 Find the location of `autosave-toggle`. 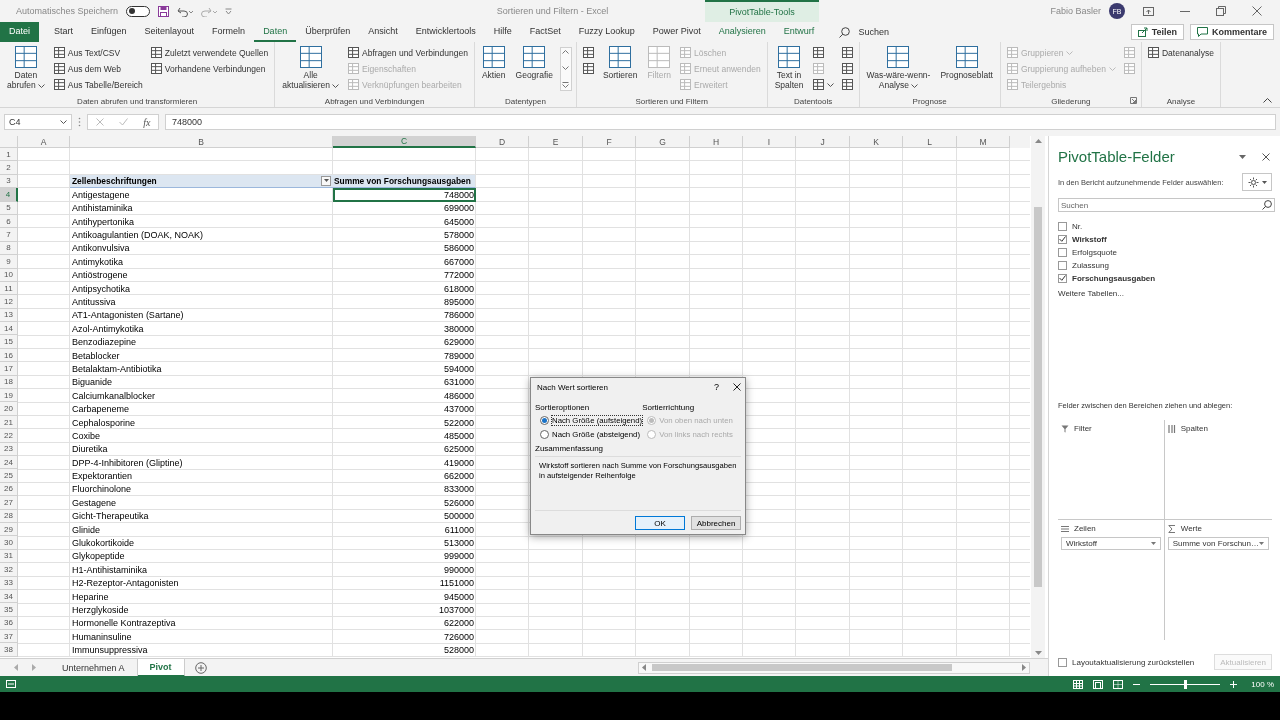

autosave-toggle is located at coordinates (138, 11).